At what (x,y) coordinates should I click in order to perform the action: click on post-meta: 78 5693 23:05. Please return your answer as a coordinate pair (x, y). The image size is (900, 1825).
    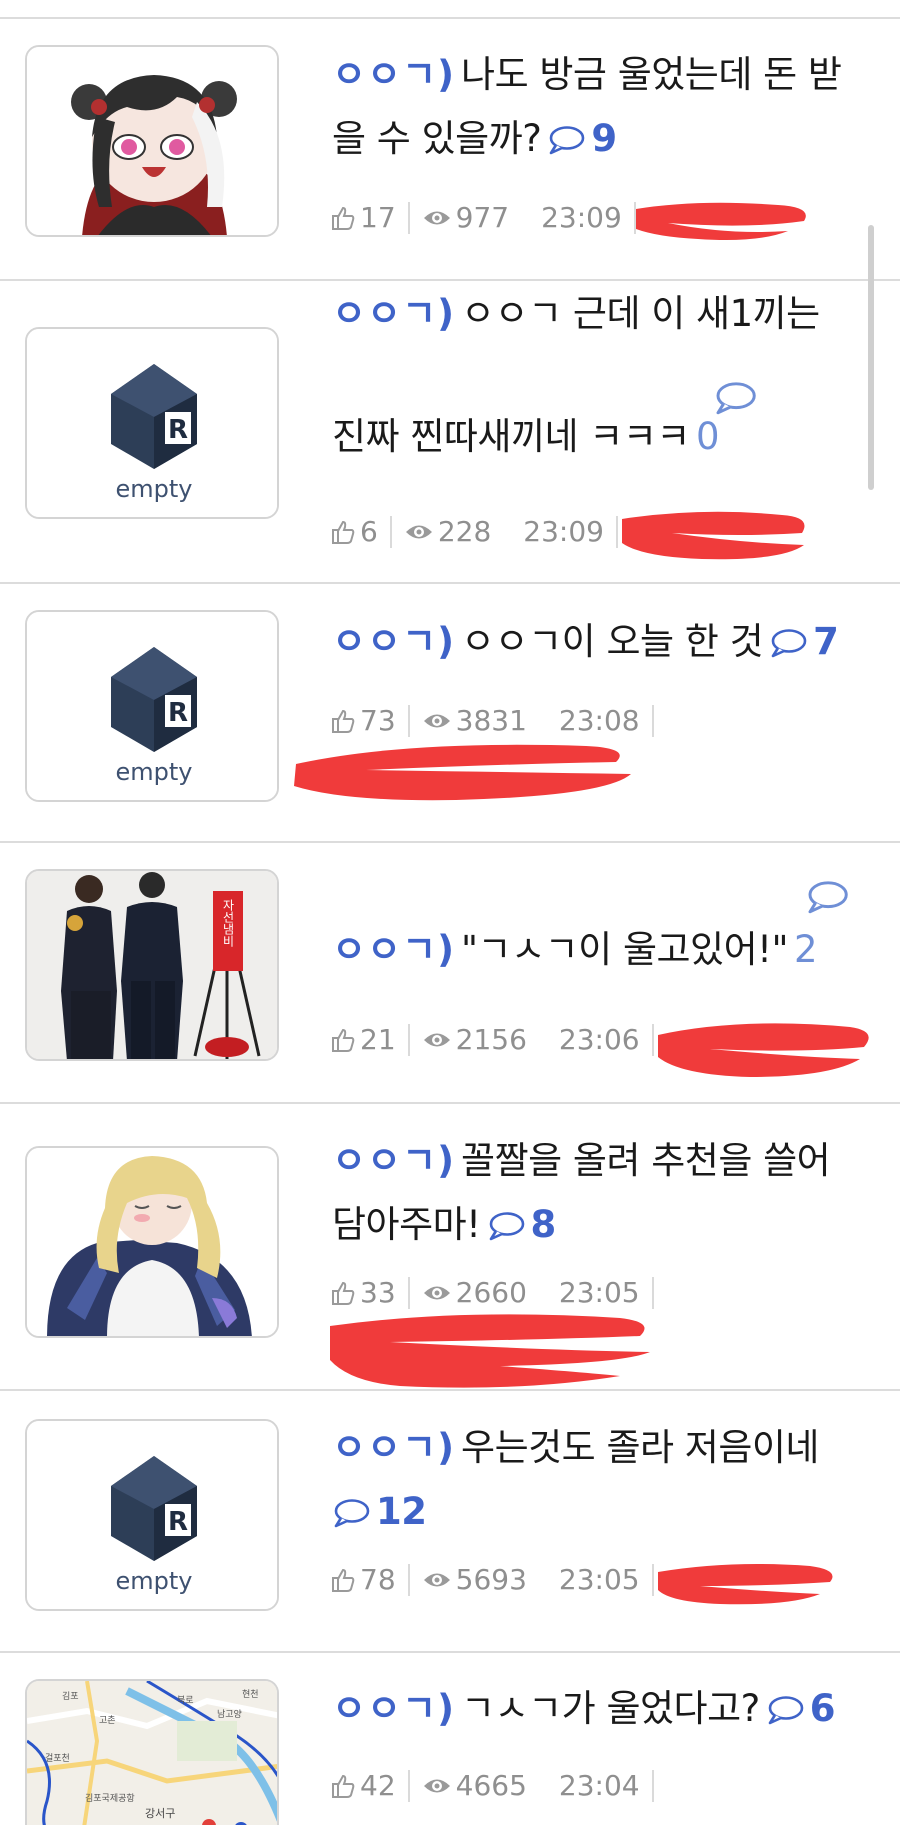
    Looking at the image, I should click on (498, 1579).